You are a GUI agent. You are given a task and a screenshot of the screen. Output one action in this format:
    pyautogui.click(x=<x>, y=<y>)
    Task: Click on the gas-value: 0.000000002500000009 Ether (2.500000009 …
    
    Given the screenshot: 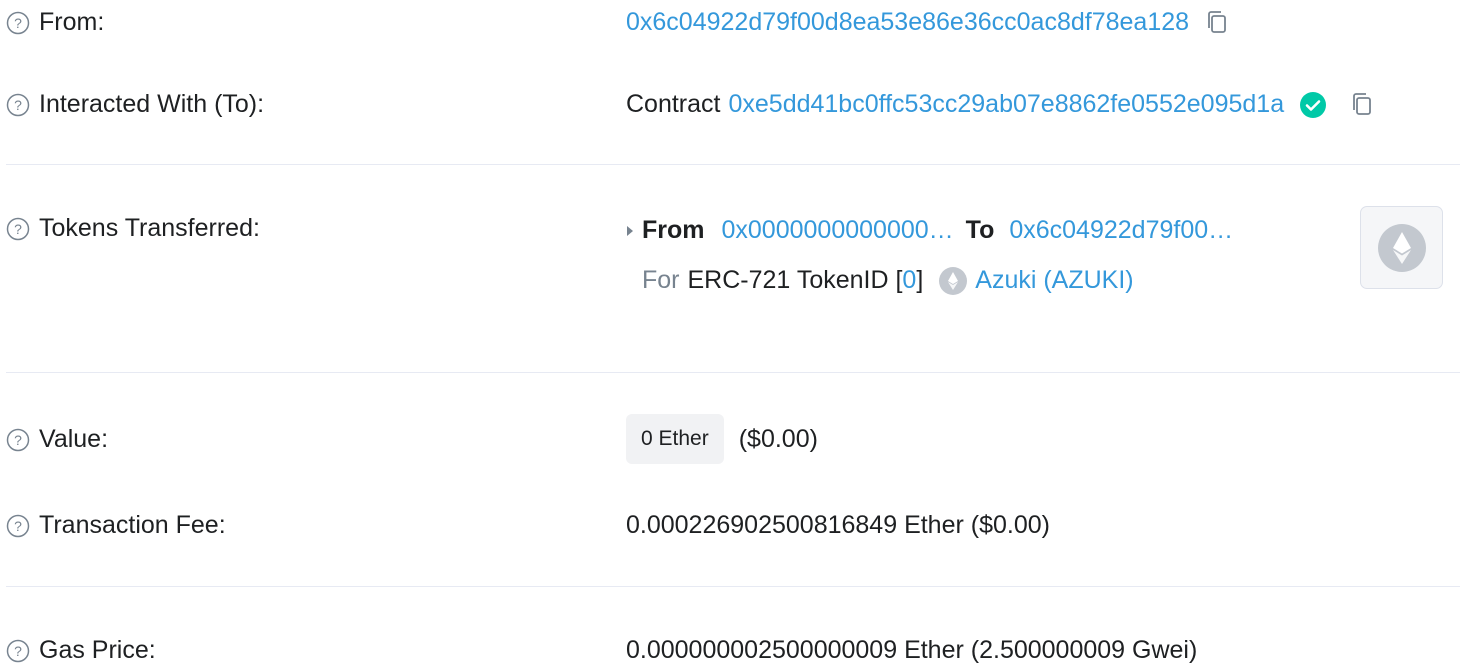 What is the action you would take?
    pyautogui.click(x=911, y=650)
    